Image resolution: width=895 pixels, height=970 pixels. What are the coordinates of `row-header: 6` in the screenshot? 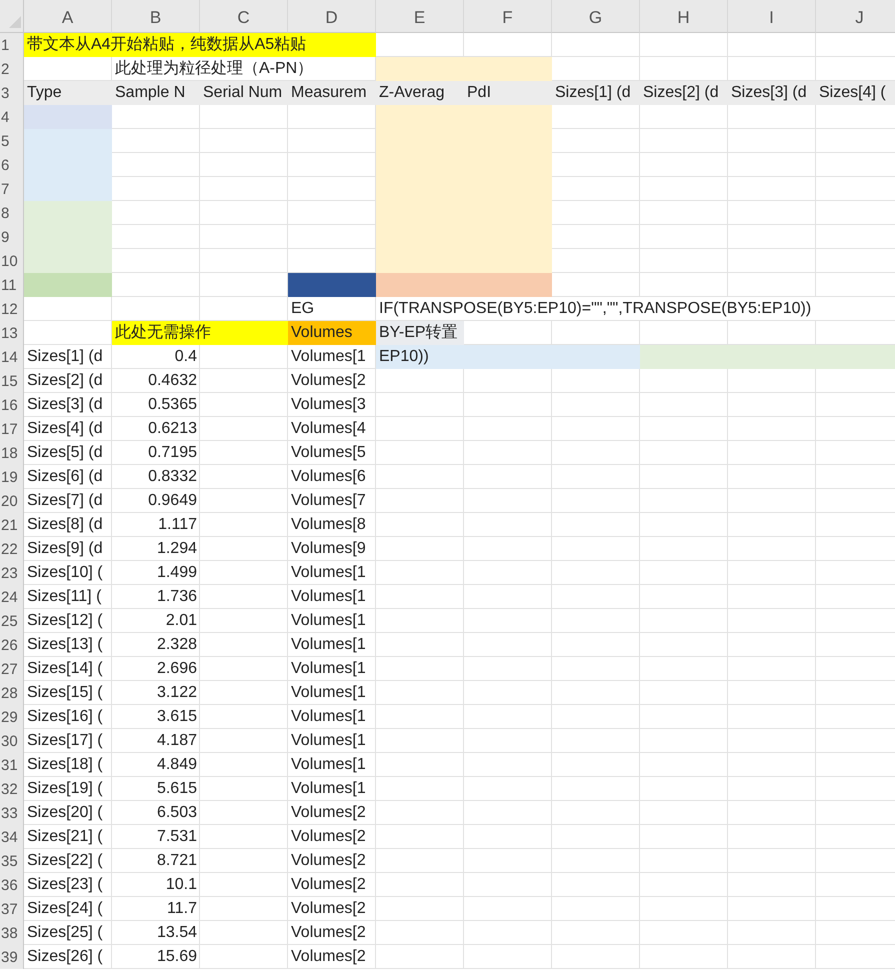 It's located at (12, 165).